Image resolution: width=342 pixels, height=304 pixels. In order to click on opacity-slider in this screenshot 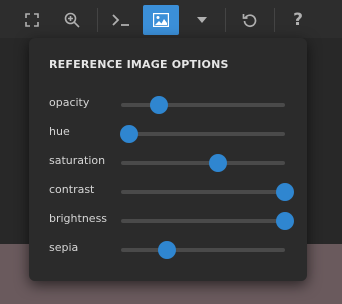, I will do `click(203, 105)`.